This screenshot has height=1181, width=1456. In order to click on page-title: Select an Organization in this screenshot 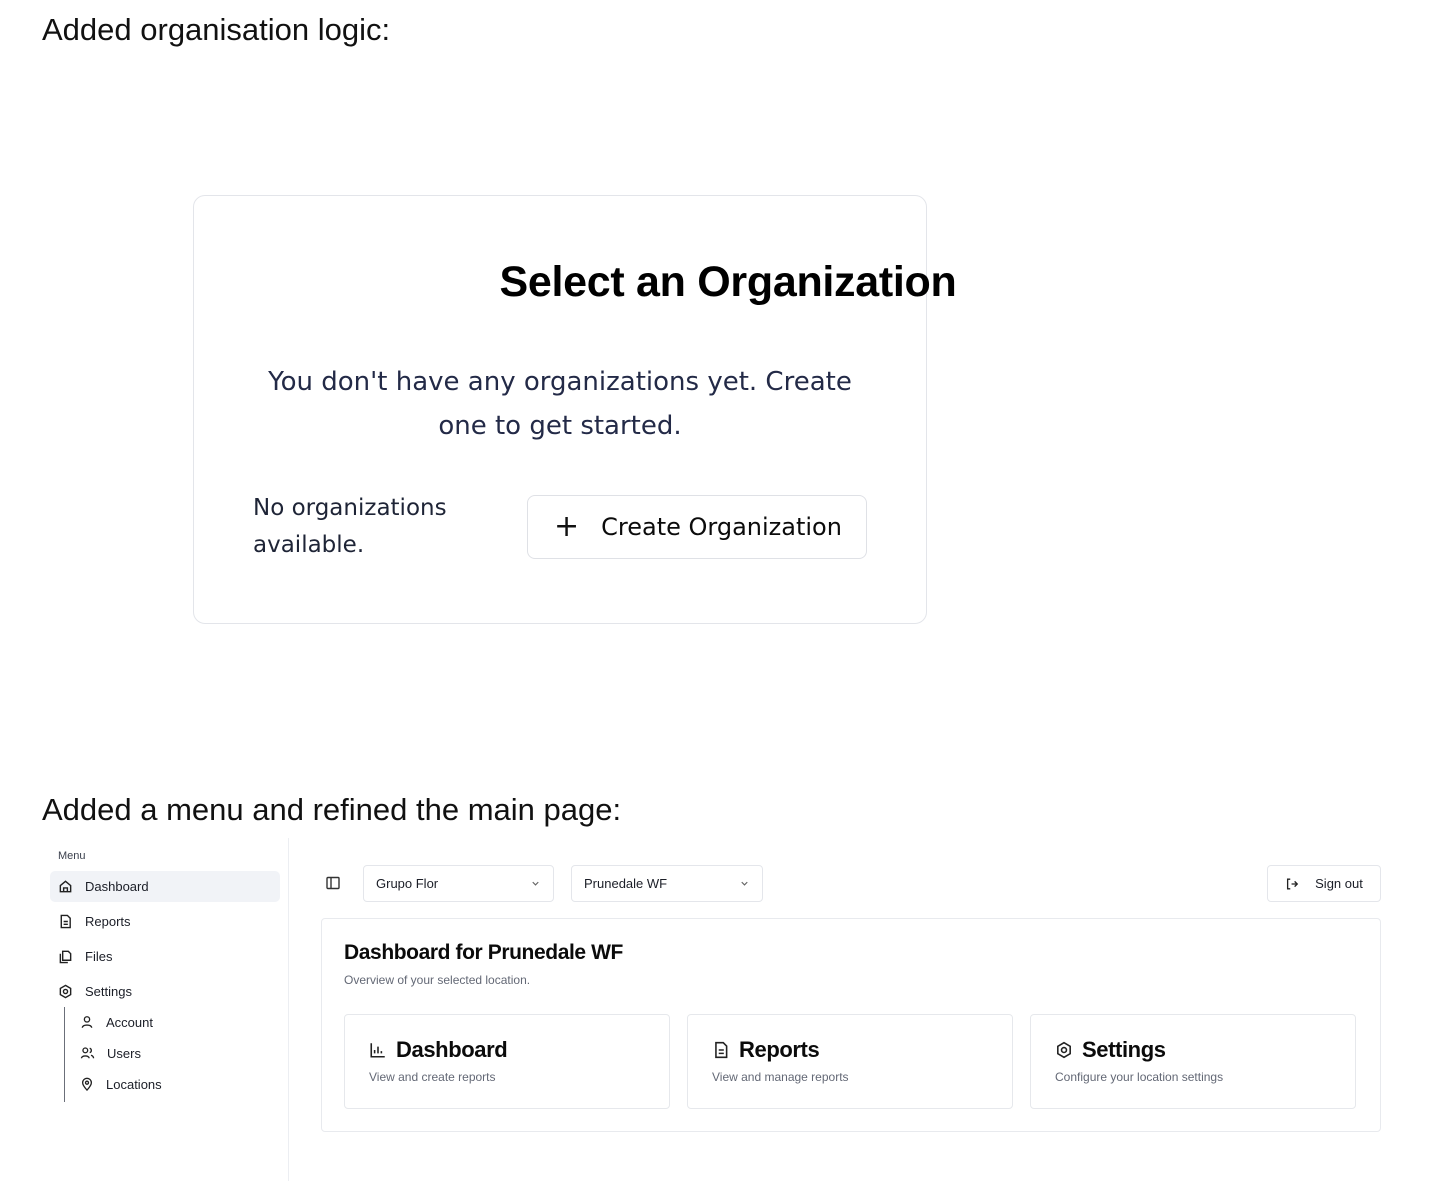, I will do `click(728, 282)`.